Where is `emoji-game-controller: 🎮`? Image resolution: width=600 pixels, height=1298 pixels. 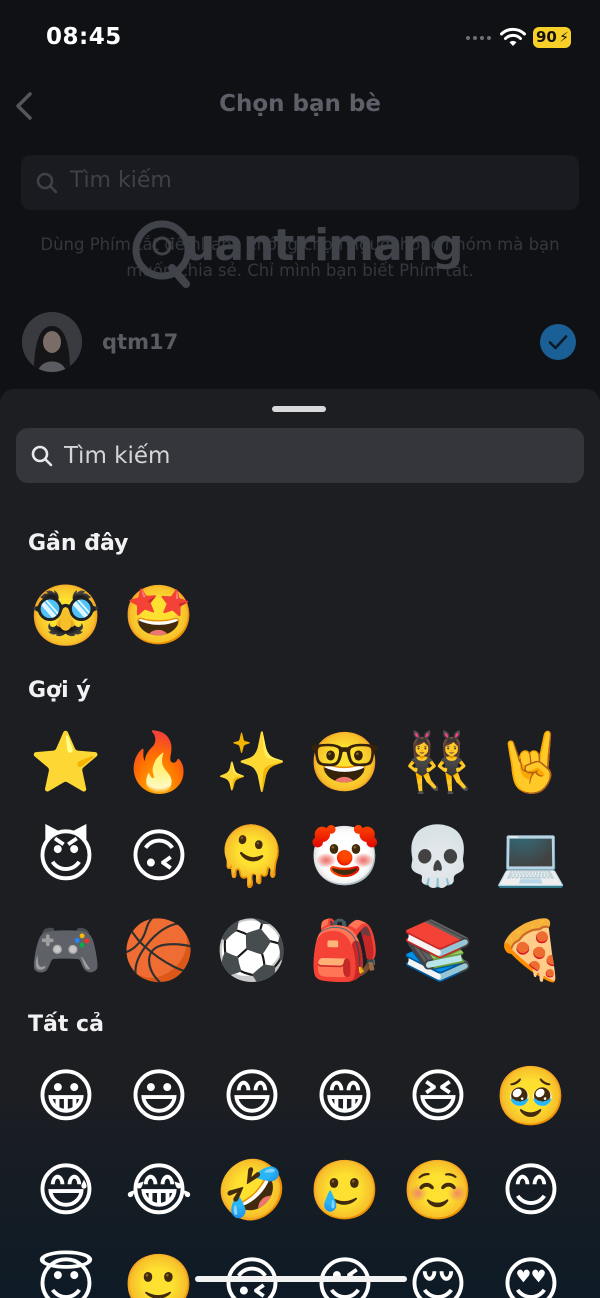 emoji-game-controller: 🎮 is located at coordinates (66, 950).